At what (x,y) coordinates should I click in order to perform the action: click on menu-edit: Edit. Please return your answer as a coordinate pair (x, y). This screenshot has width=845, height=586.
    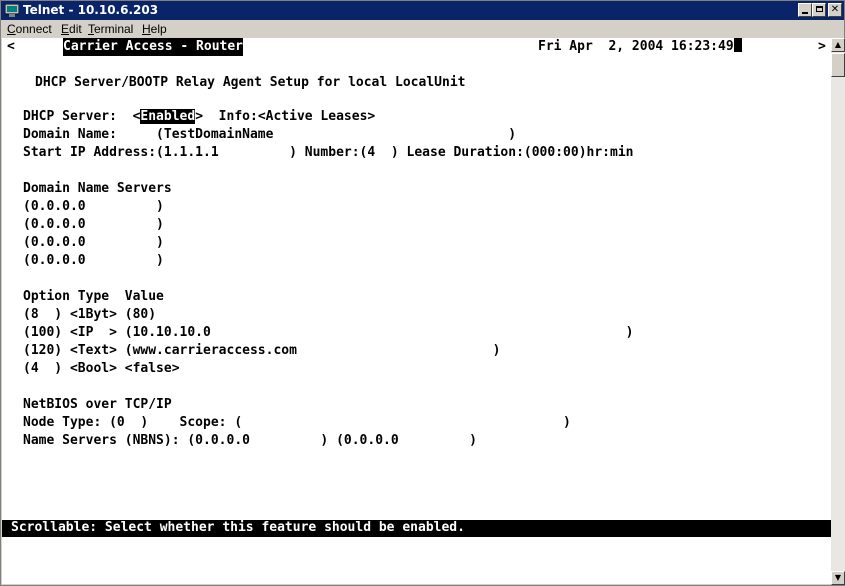
    Looking at the image, I should click on (71, 29).